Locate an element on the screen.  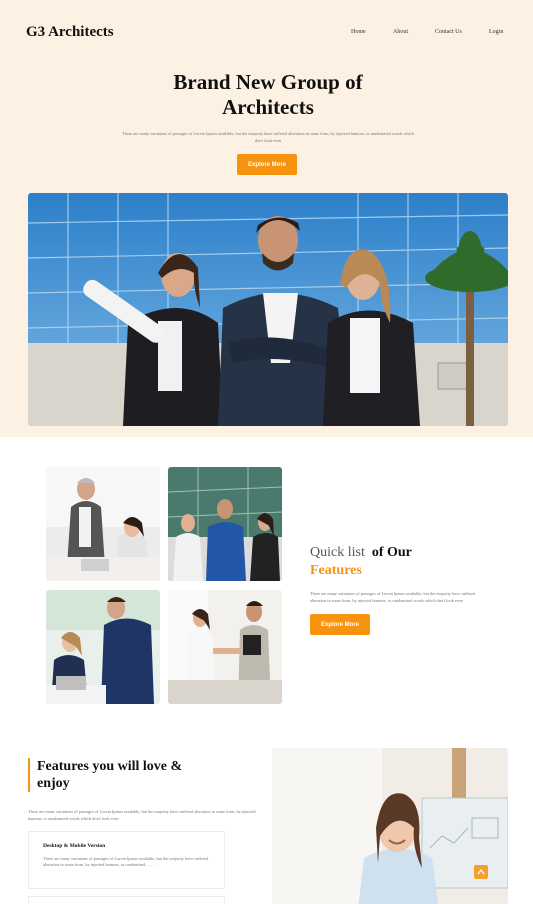
business-team-photo is located at coordinates (225, 524).